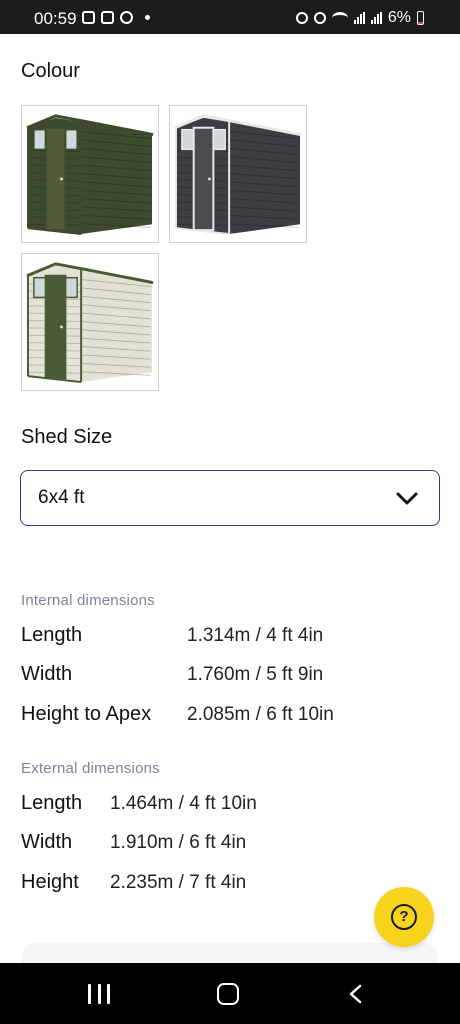  I want to click on colour-option-cream, so click(90, 322).